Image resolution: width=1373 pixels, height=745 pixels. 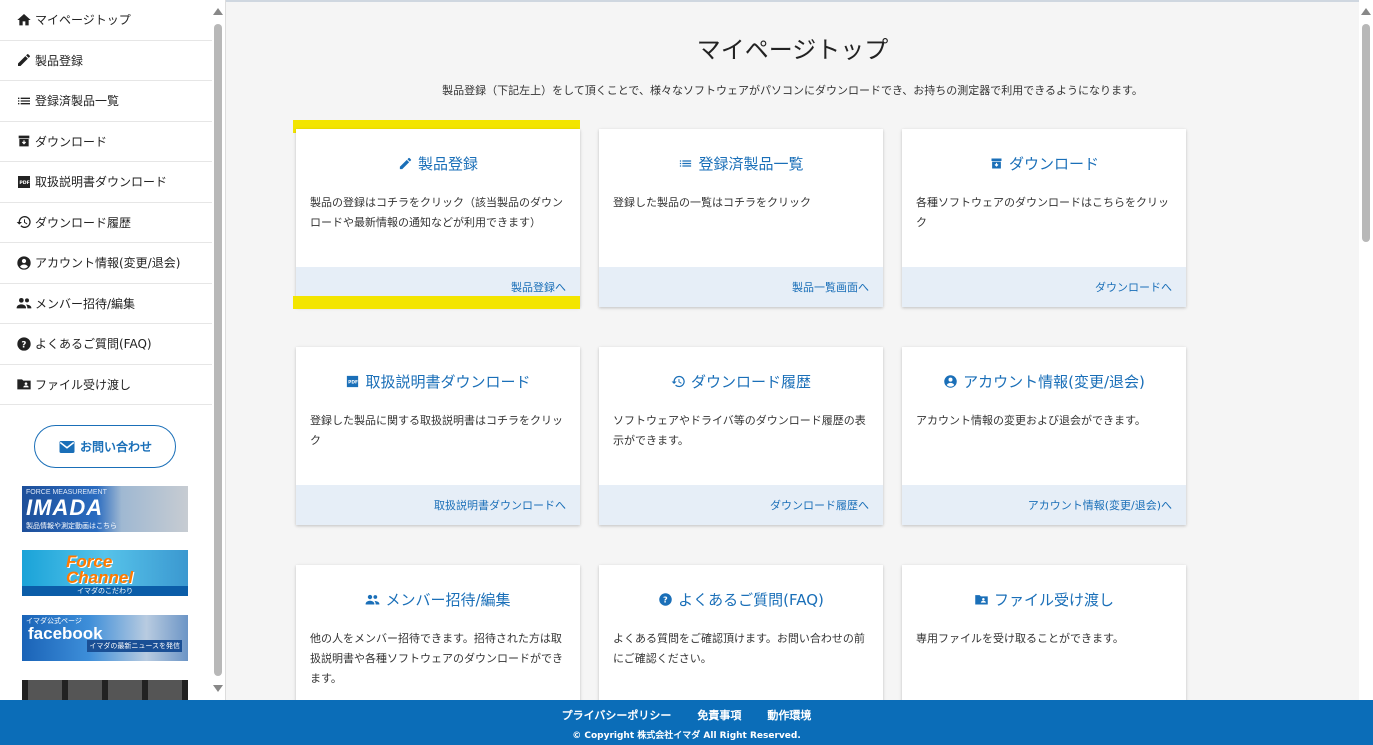 I want to click on contact-button: お問い合わせ, so click(x=105, y=446).